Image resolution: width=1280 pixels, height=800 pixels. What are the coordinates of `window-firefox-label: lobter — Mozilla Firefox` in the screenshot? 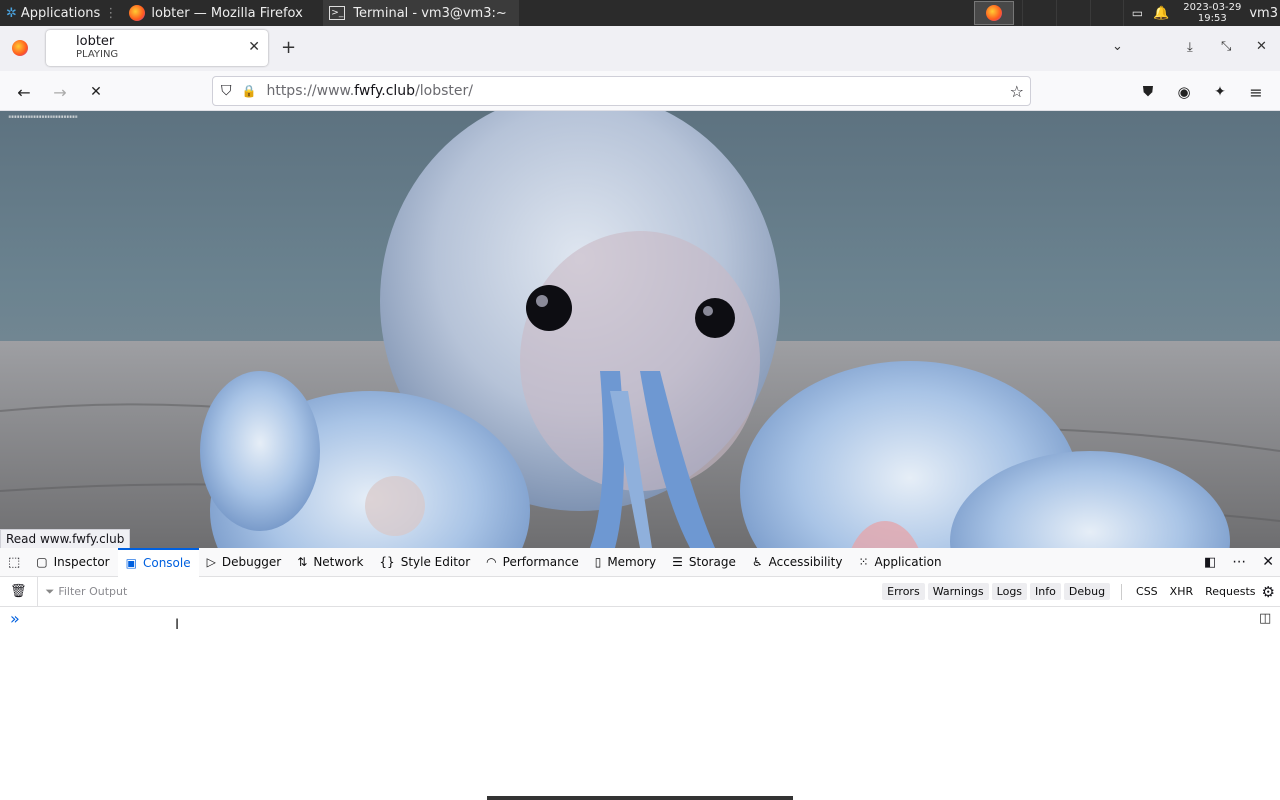 It's located at (227, 13).